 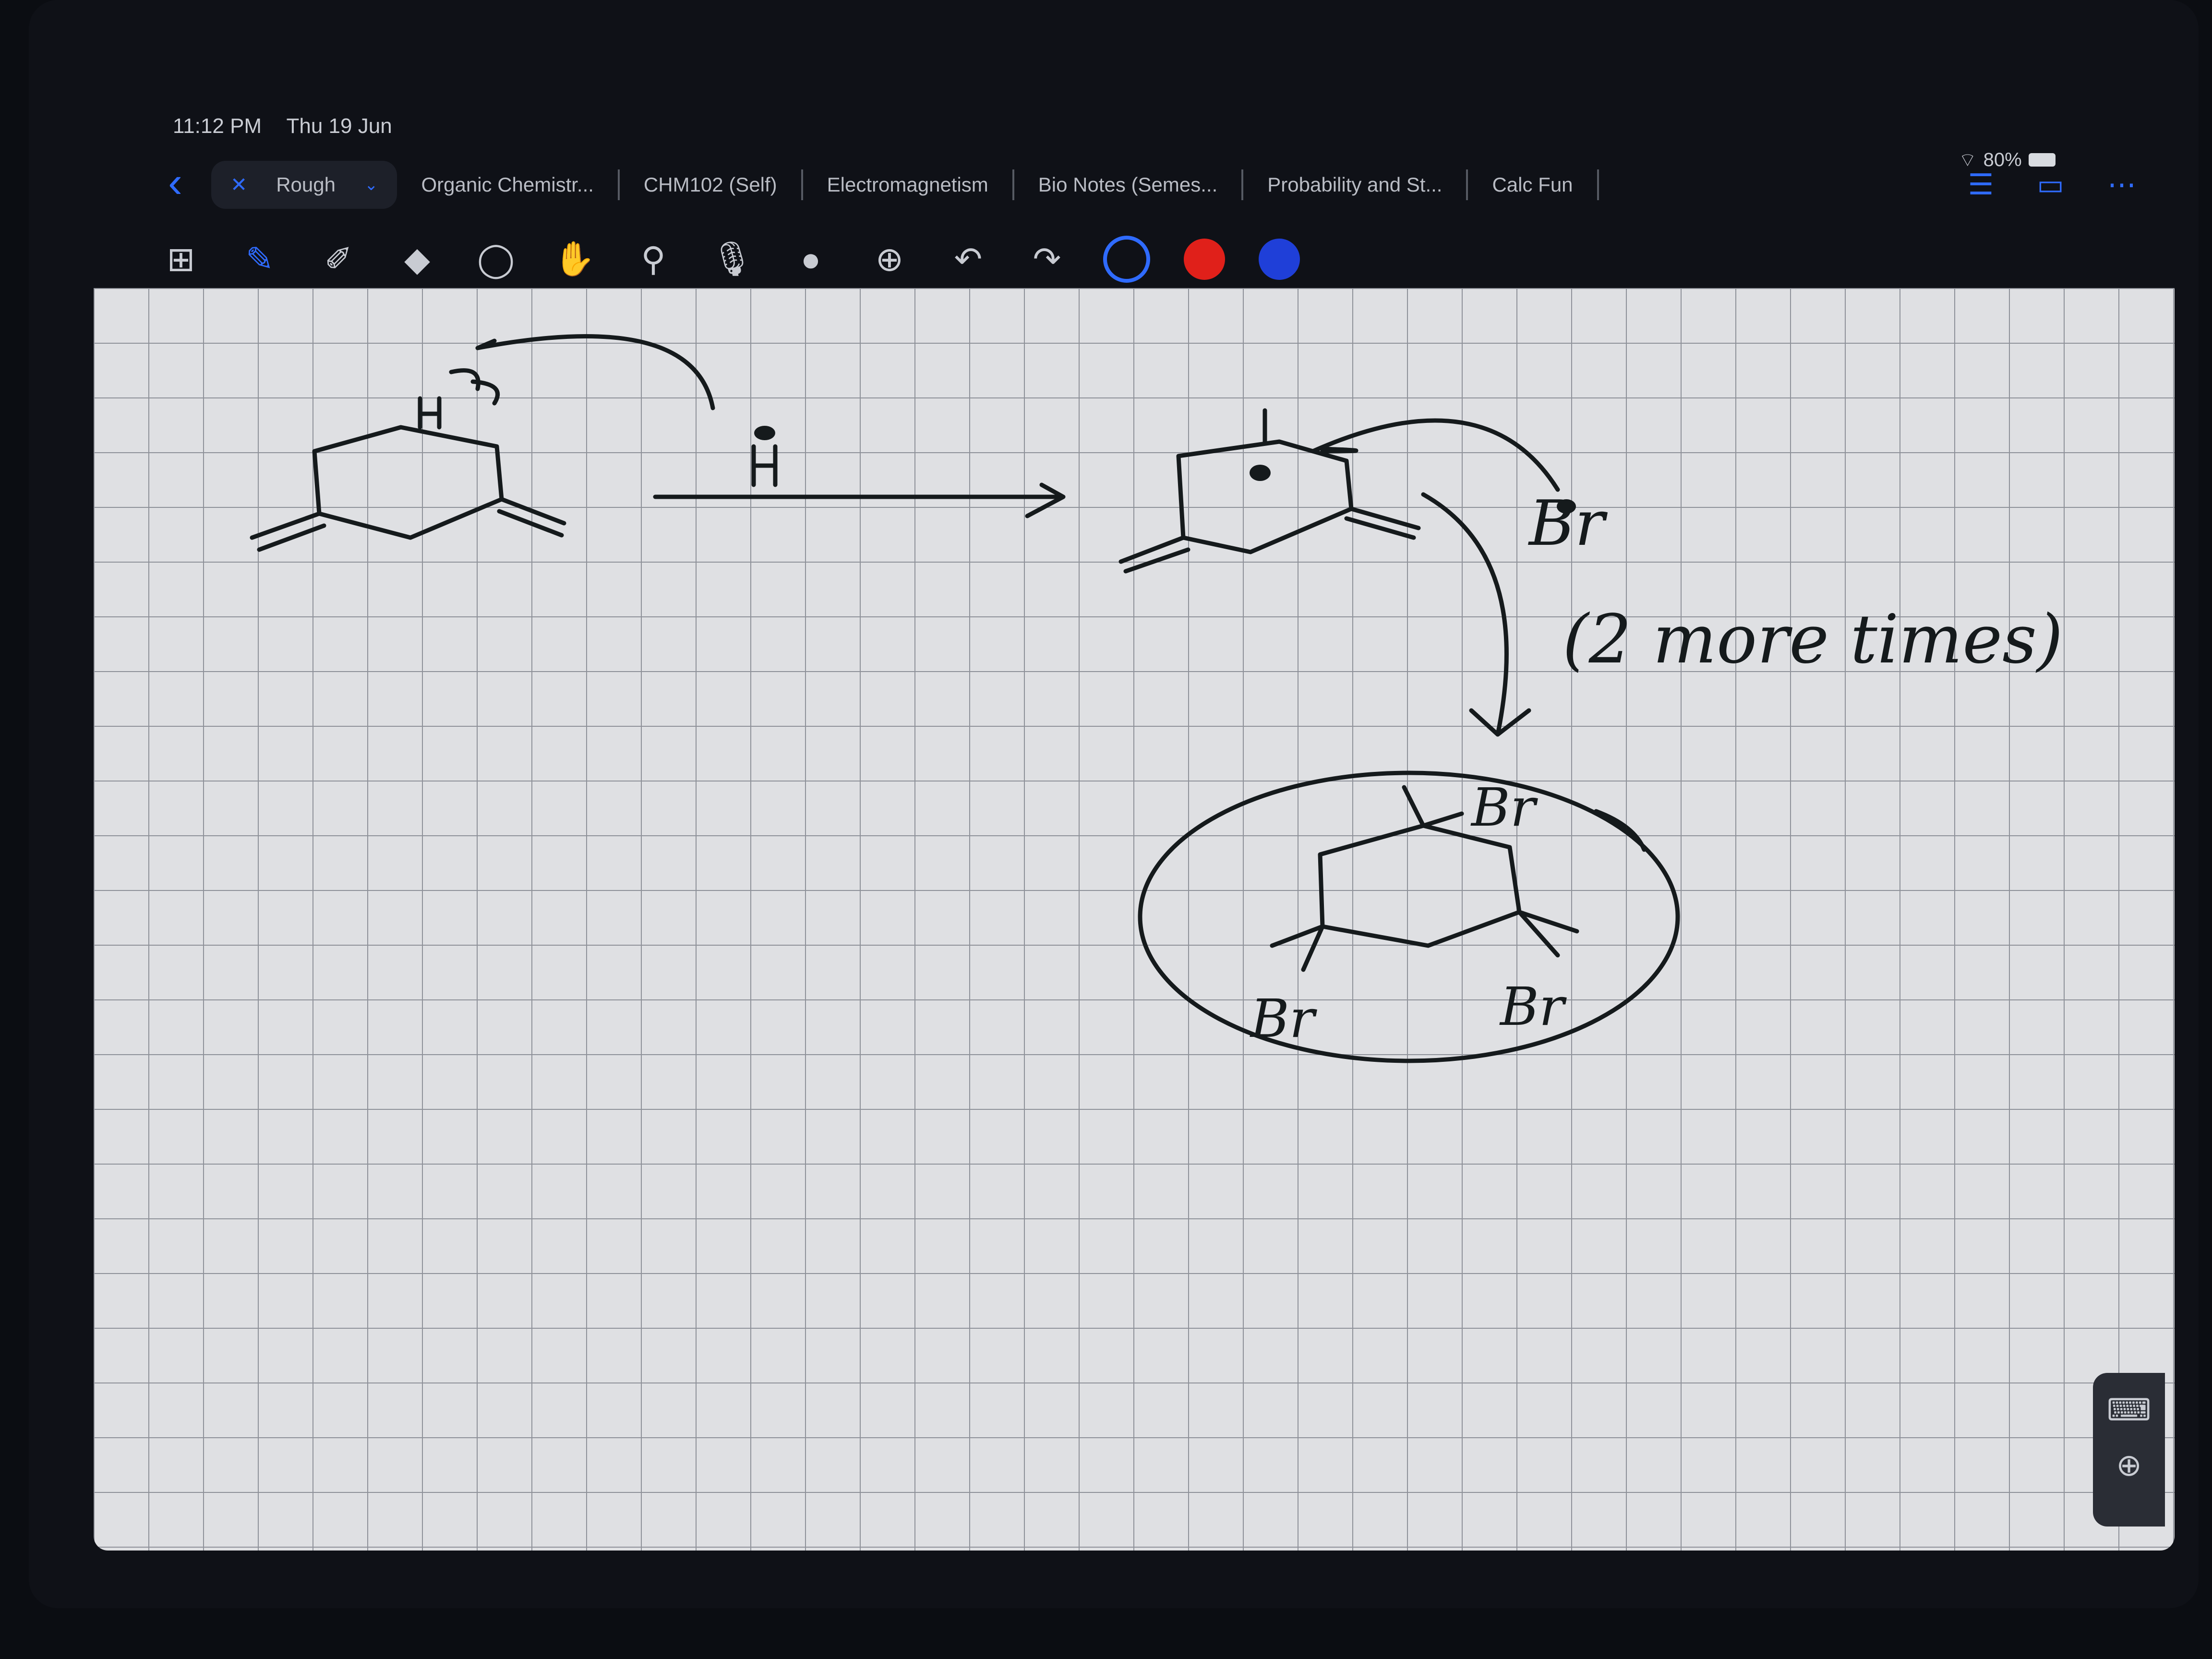 I want to click on tab-calc-fun: Calc Fun, so click(x=1534, y=185).